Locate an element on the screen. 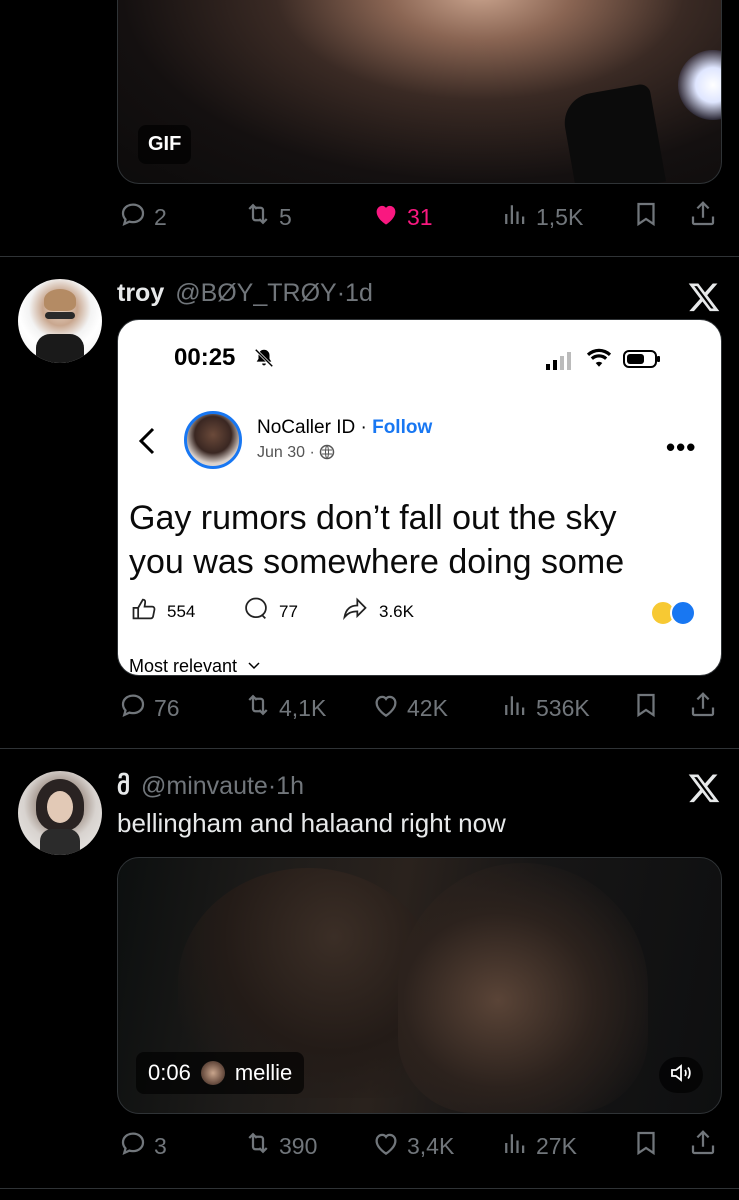 The width and height of the screenshot is (739, 1200). more-options-icon: ••• is located at coordinates (681, 447).